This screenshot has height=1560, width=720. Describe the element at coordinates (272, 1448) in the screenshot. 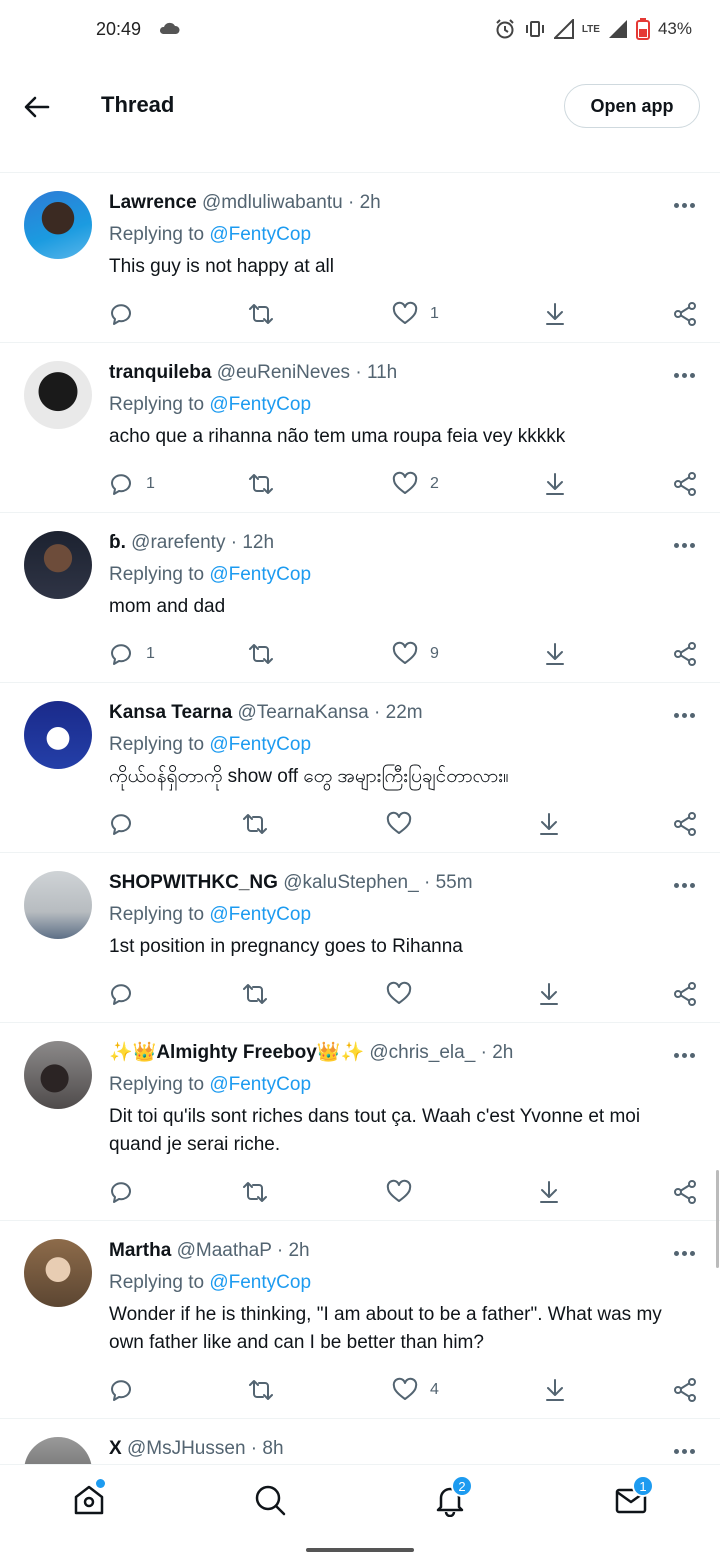

I see `timestamp: 8h` at that location.